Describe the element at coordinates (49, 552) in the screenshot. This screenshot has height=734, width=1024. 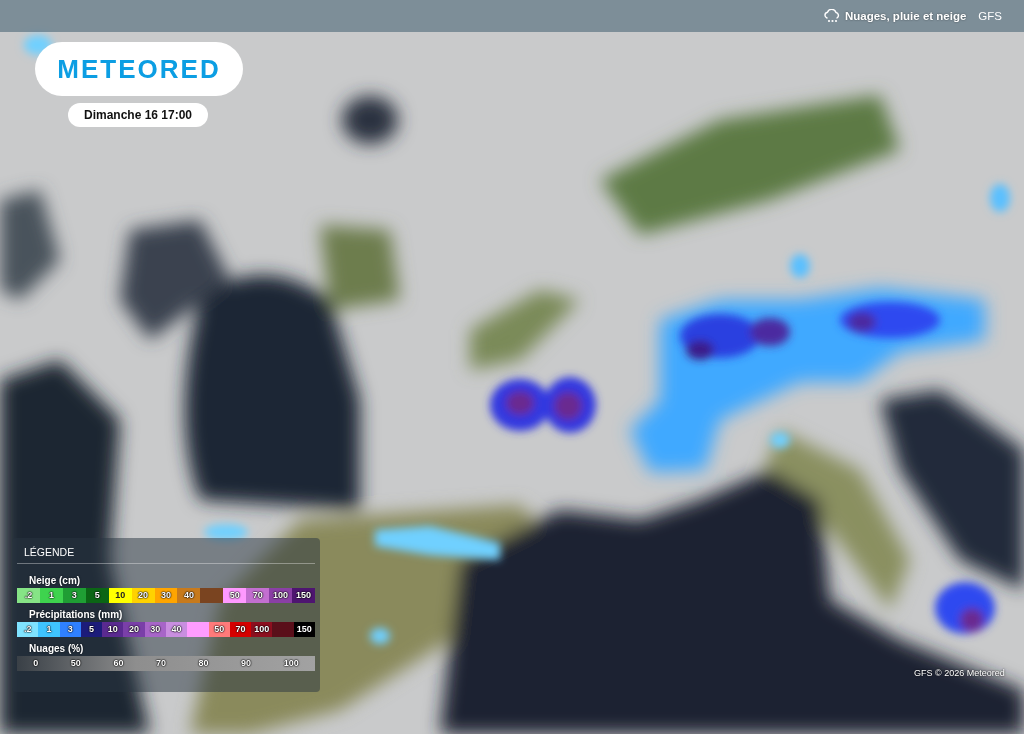
I see `legend-title: LÉGENDE` at that location.